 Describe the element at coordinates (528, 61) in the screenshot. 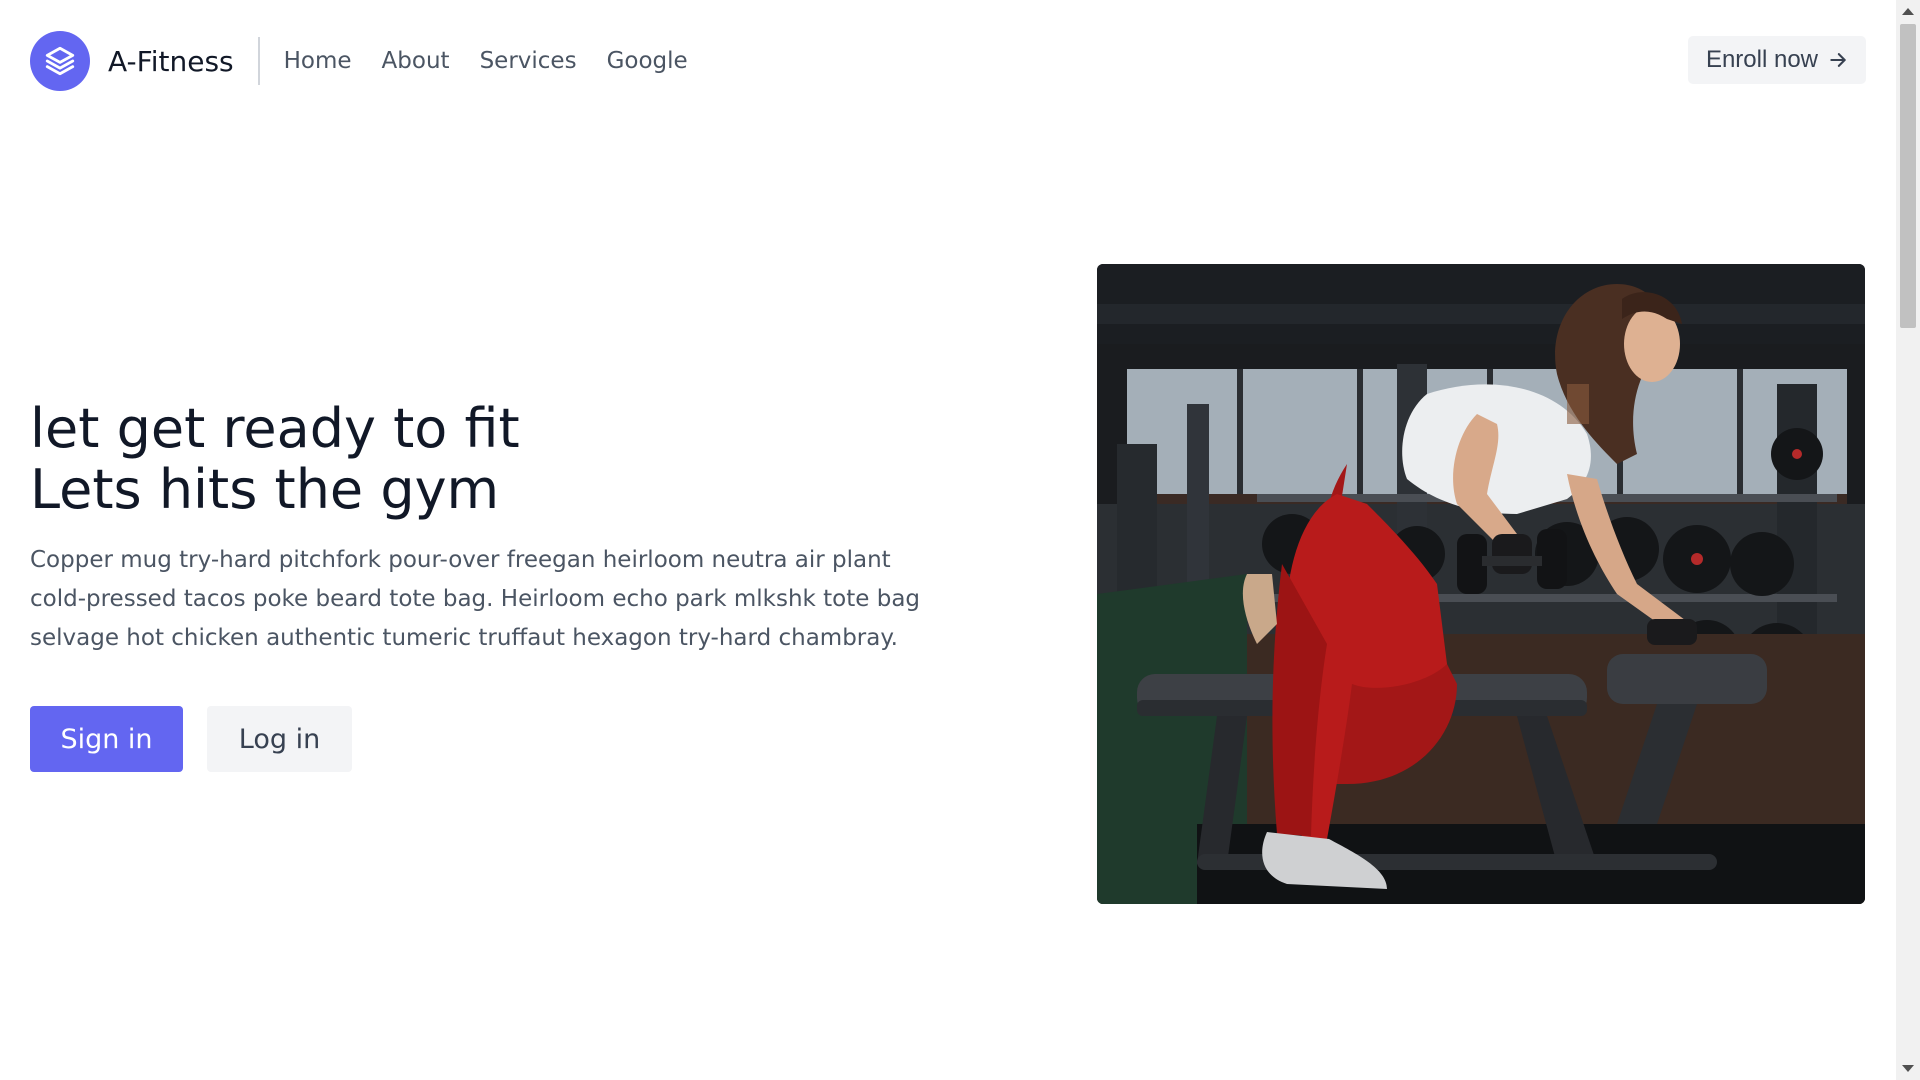

I see `nav-item-services: Services` at that location.